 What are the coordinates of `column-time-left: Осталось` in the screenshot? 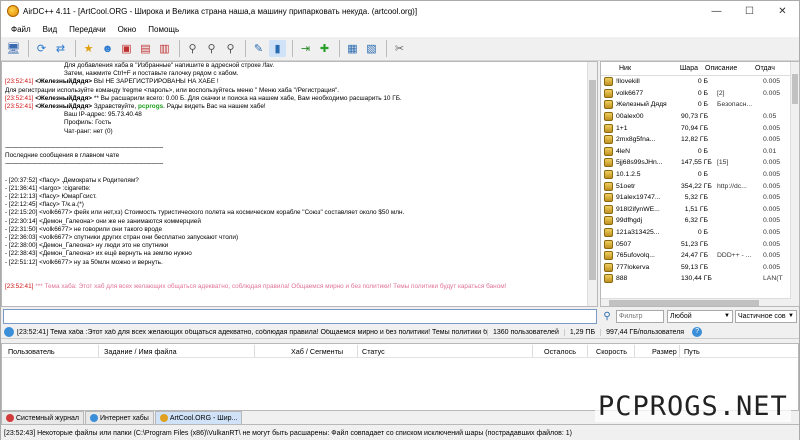 It's located at (560, 351).